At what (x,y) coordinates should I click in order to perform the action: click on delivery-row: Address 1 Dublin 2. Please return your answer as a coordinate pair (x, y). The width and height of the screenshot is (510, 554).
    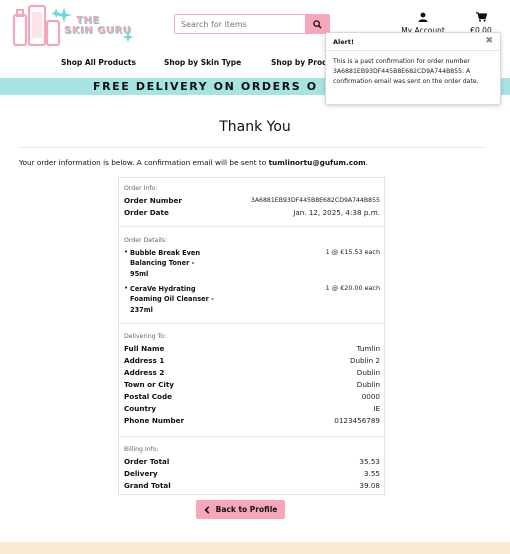
    Looking at the image, I should click on (252, 361).